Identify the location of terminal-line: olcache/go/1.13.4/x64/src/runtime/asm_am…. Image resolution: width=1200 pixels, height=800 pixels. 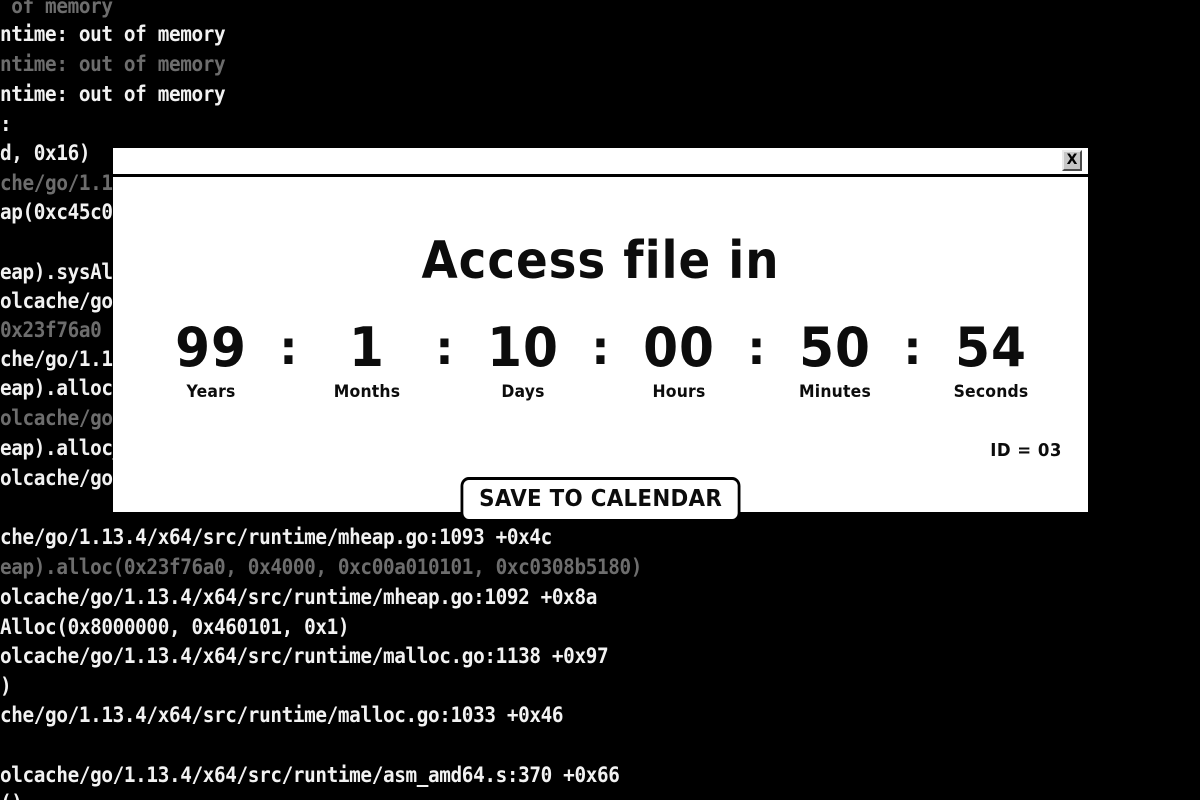
(310, 775).